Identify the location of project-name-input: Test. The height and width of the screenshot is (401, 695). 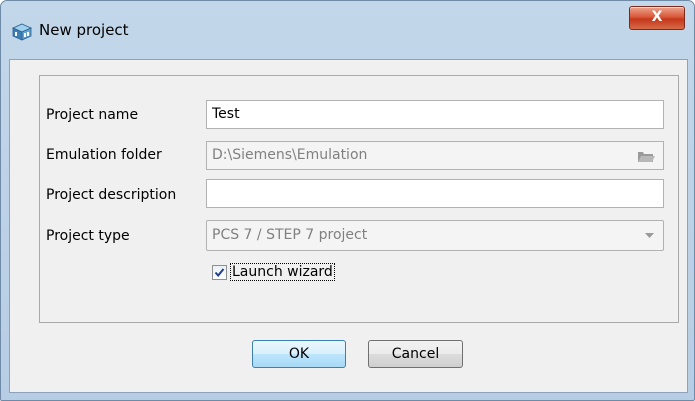
(435, 114).